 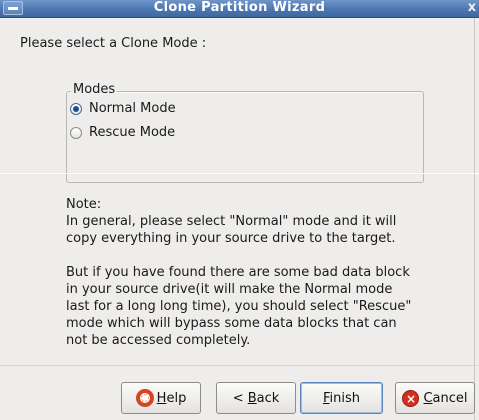 I want to click on window-edge, so click(x=476, y=219).